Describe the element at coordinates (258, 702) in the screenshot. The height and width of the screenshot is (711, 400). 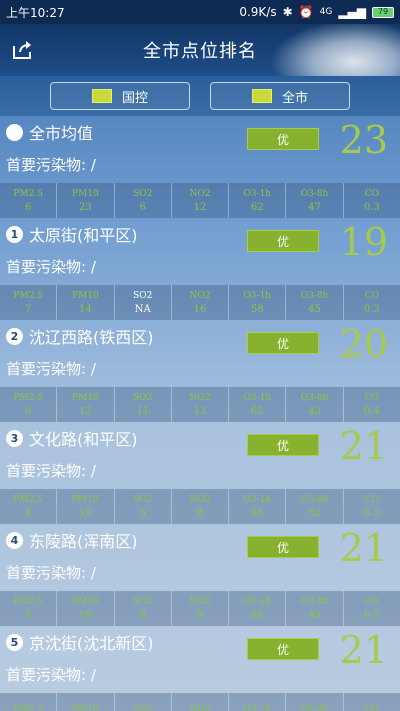
I see `metric-cell: O3-1h` at that location.